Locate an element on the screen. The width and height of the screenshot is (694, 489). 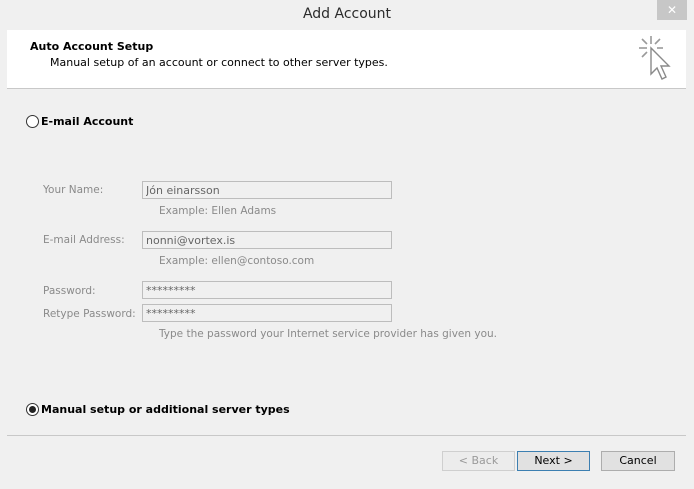
title-bar: Add Account ✕ is located at coordinates (347, 15).